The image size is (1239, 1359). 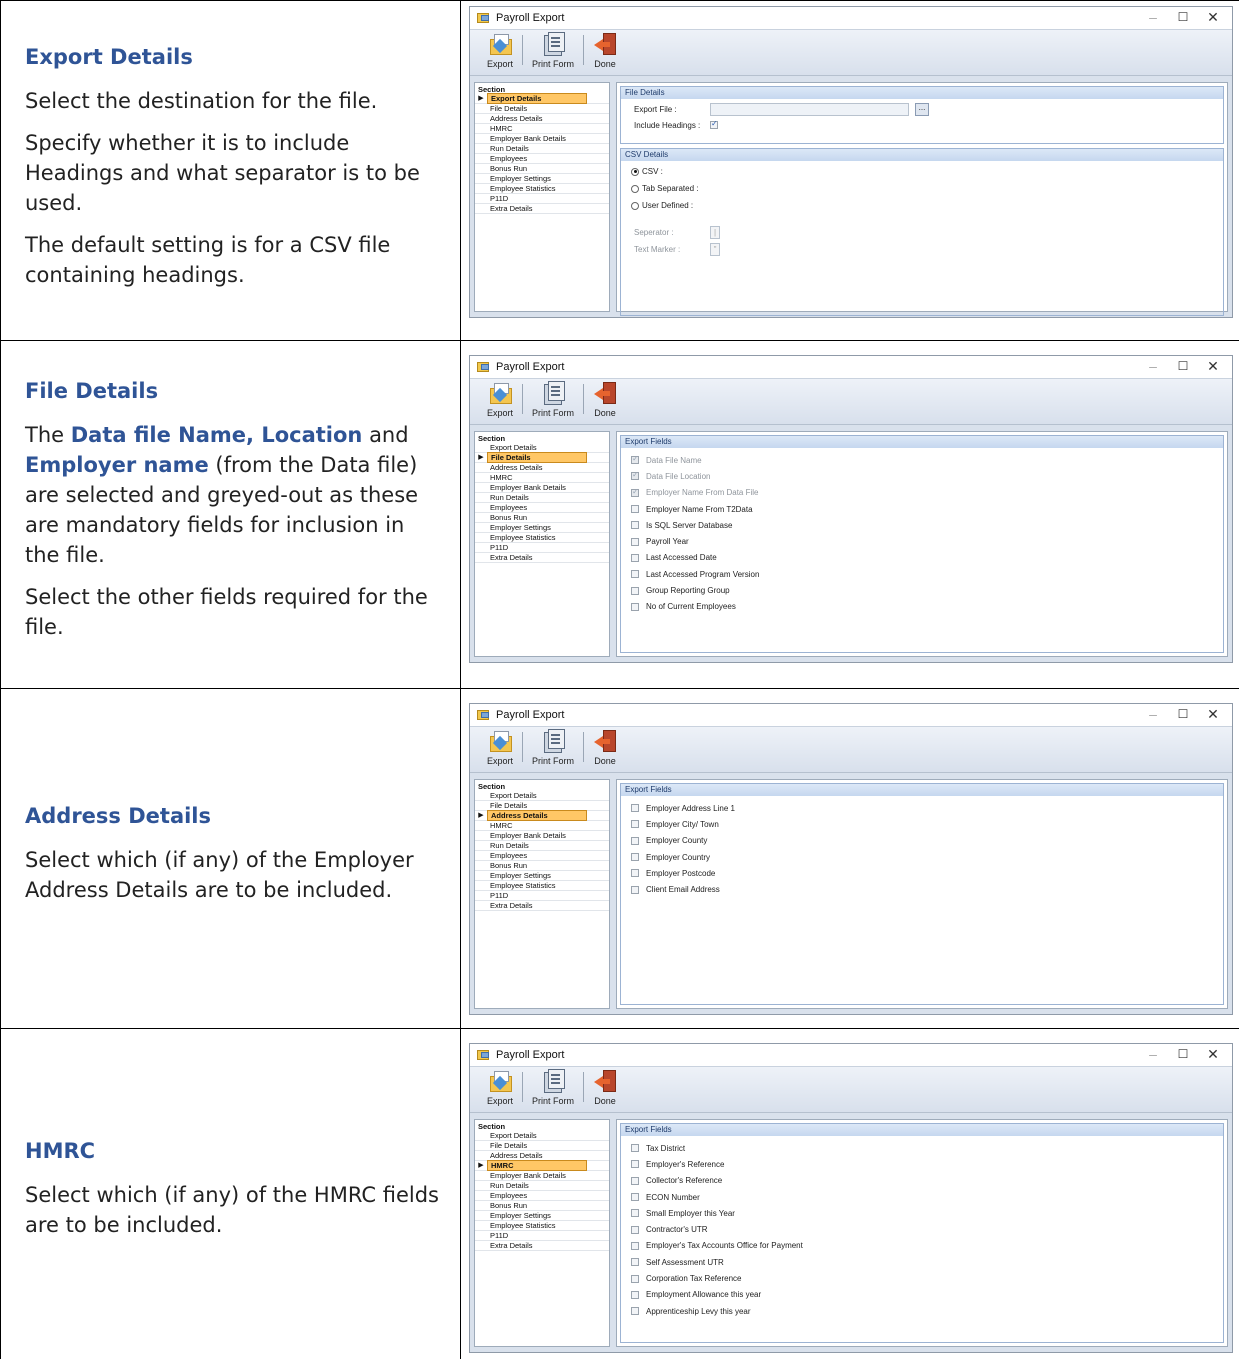 I want to click on section-item: ▶Export Details, so click(x=542, y=99).